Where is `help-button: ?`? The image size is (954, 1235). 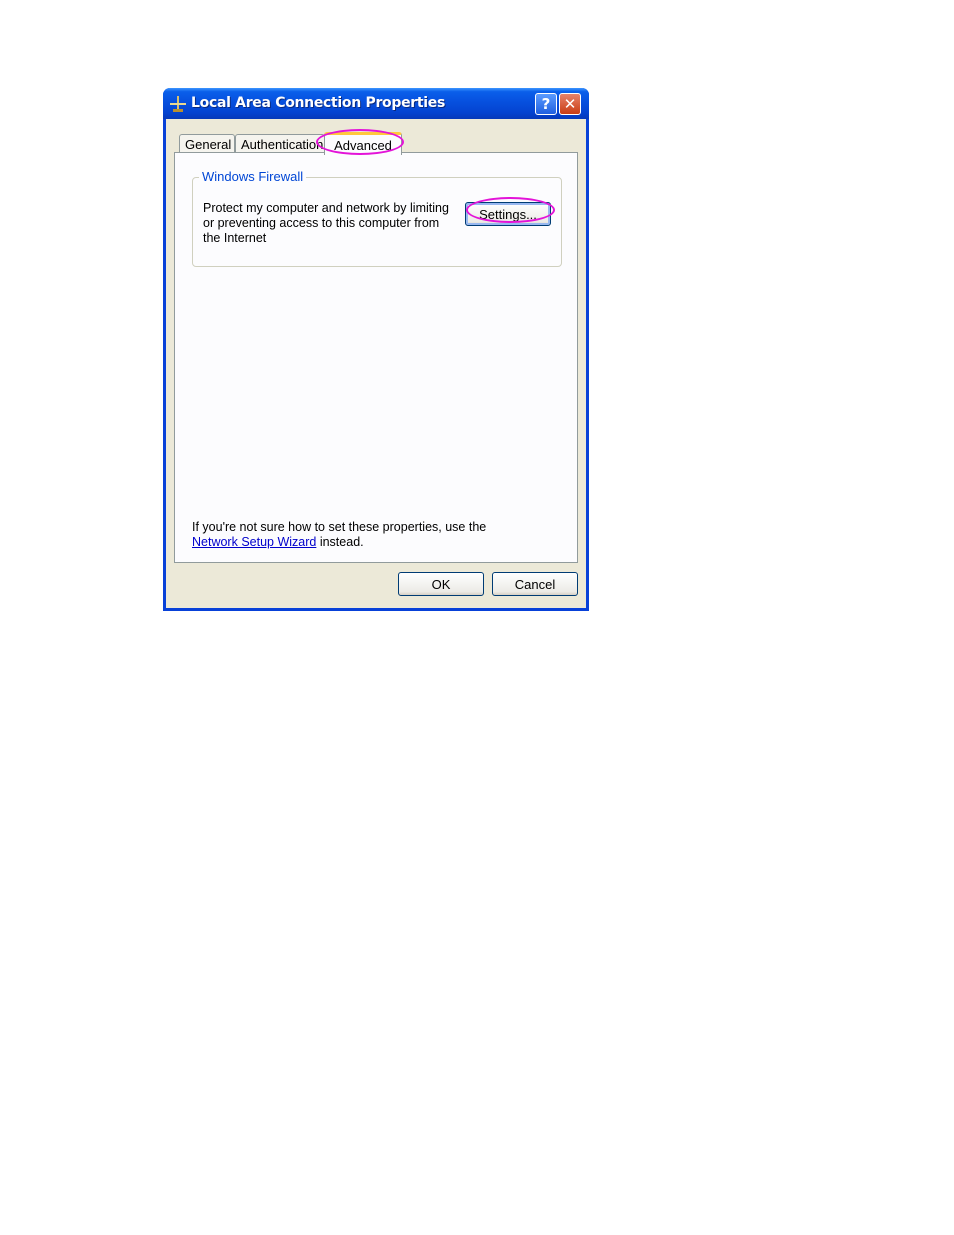 help-button: ? is located at coordinates (546, 104).